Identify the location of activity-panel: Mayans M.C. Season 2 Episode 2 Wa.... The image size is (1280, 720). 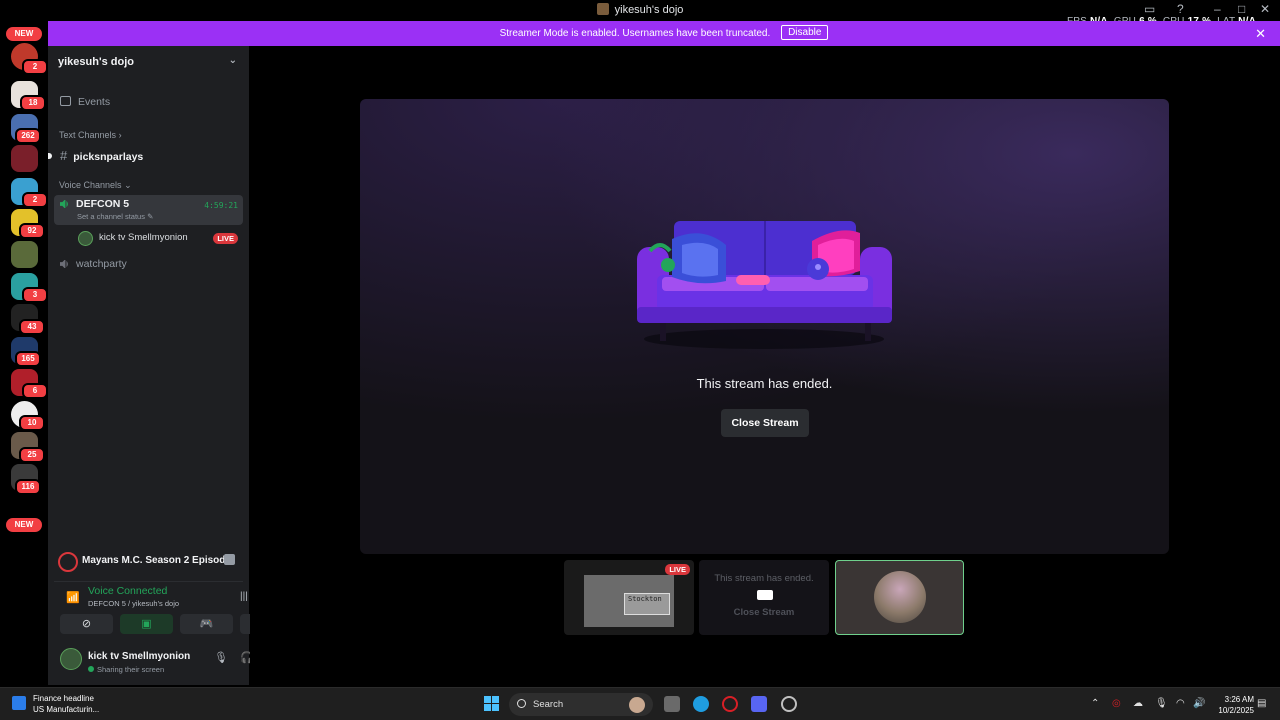
(148, 564).